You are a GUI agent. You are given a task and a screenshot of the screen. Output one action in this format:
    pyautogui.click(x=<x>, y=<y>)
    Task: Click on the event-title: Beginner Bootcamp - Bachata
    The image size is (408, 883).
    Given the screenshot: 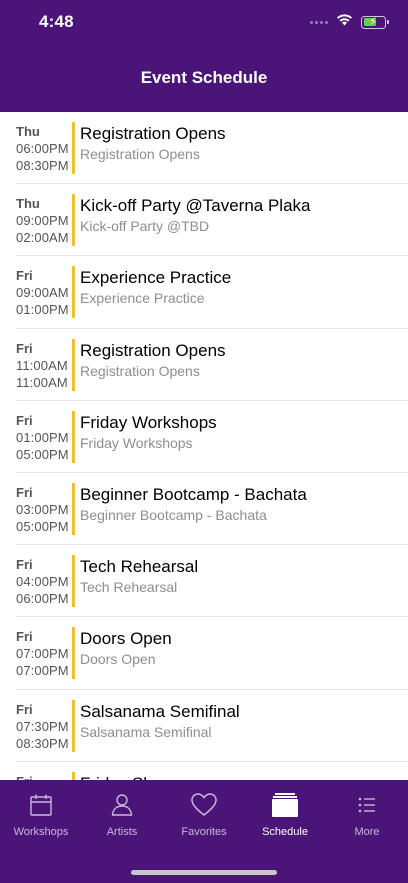 What is the action you would take?
    pyautogui.click(x=193, y=494)
    